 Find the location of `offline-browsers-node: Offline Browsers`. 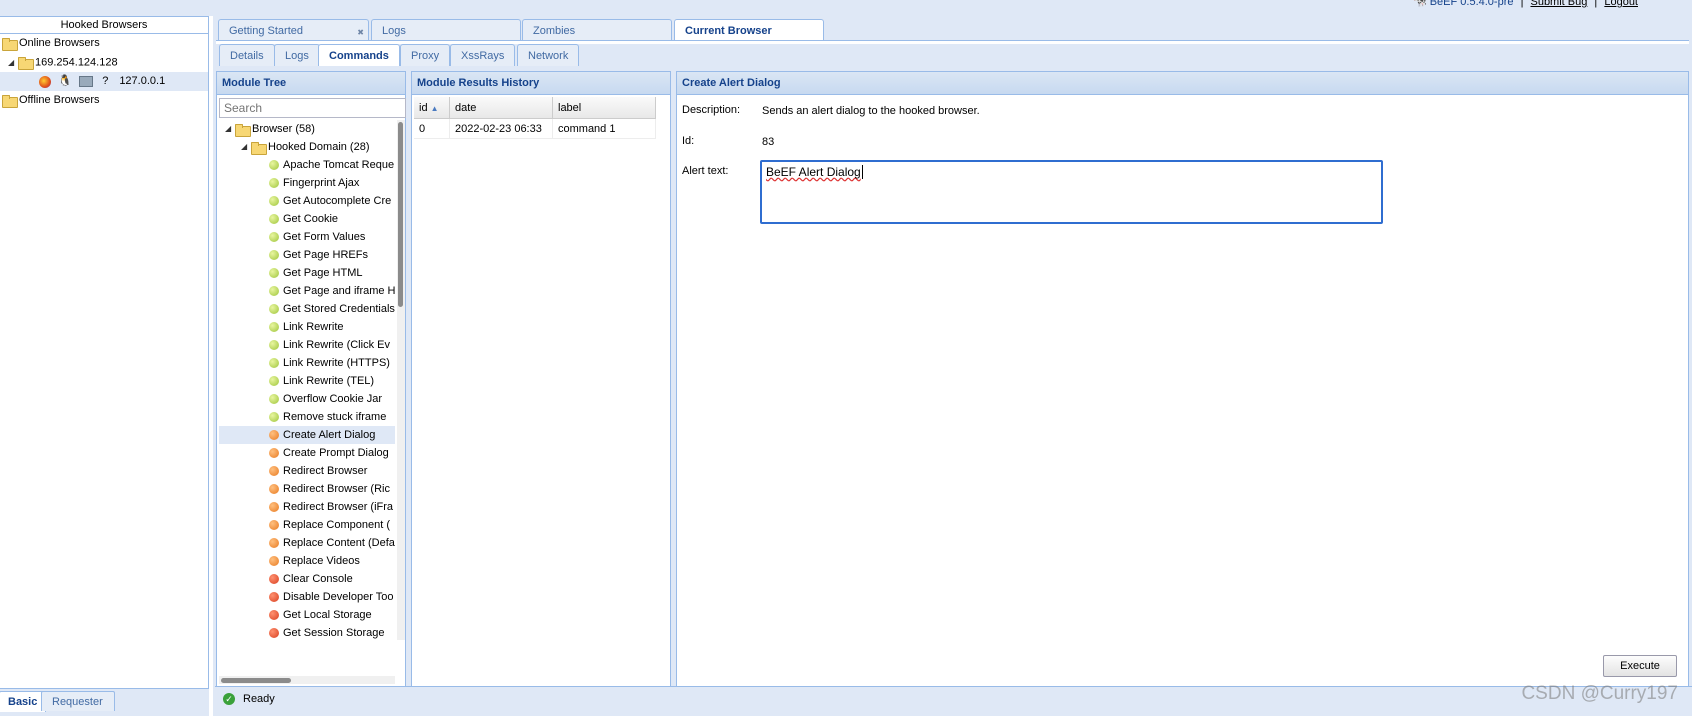

offline-browsers-node: Offline Browsers is located at coordinates (51, 100).